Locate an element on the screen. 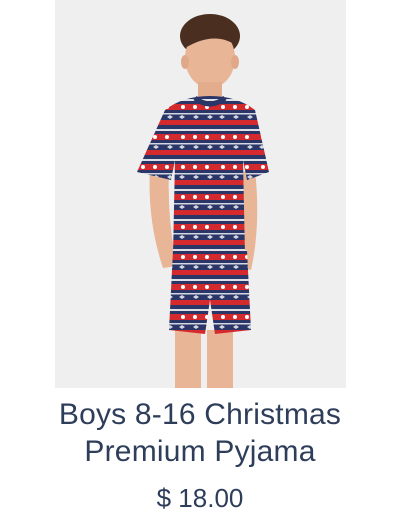 The image size is (400, 520). product-price: $ 18.00 is located at coordinates (200, 498).